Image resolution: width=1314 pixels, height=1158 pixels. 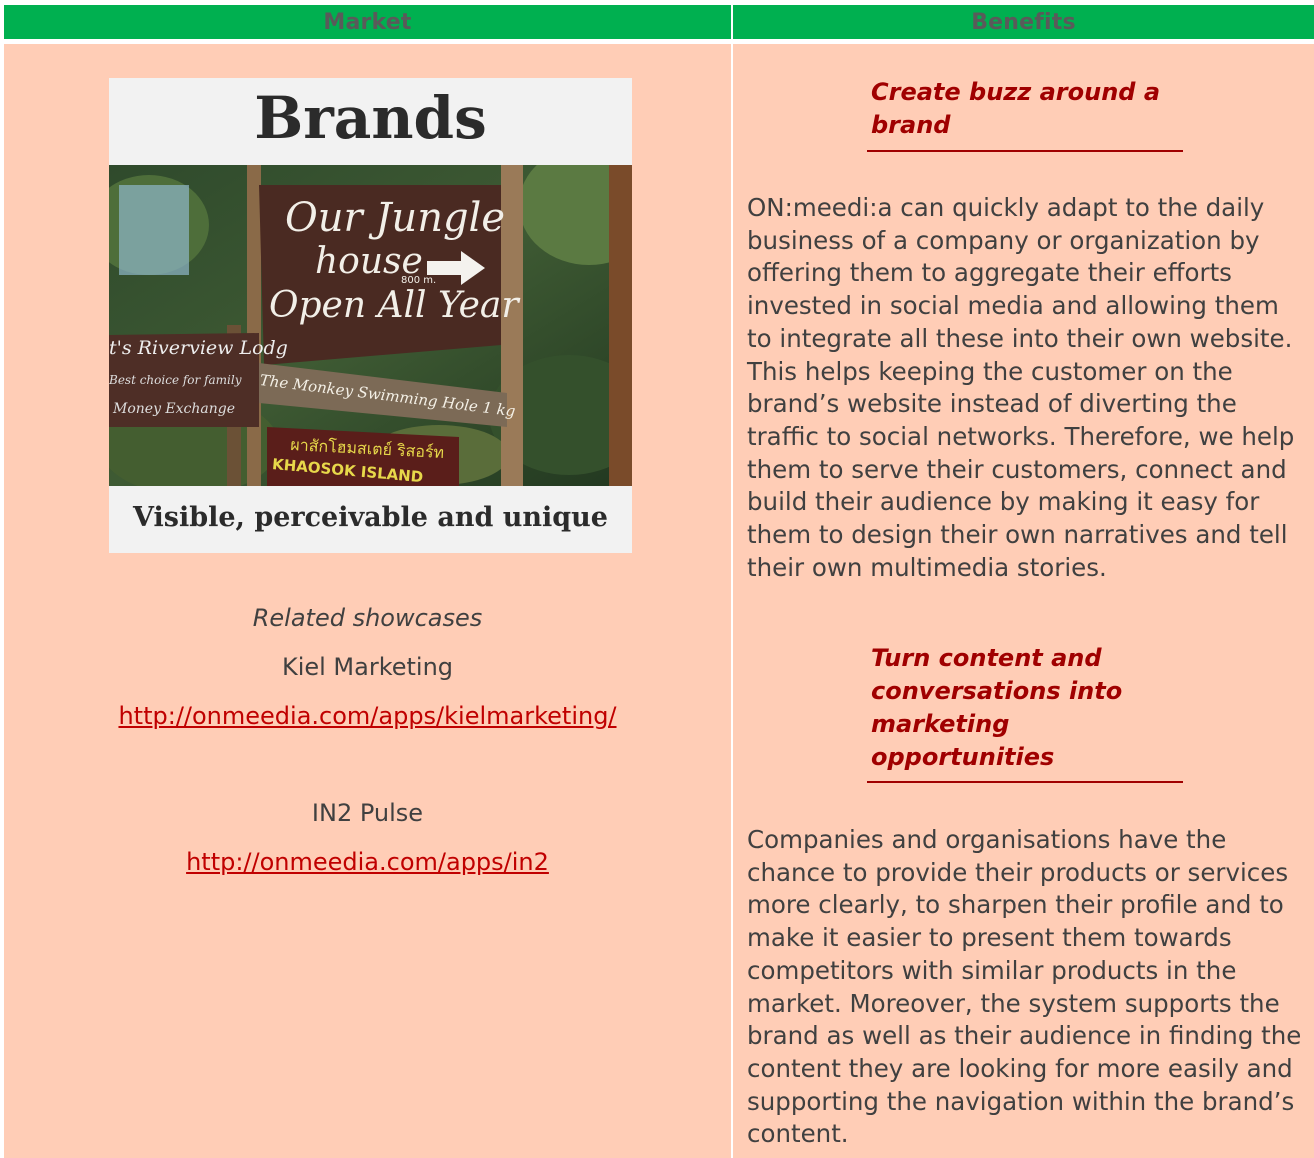 I want to click on header-benefits: Benefits, so click(x=1023, y=22).